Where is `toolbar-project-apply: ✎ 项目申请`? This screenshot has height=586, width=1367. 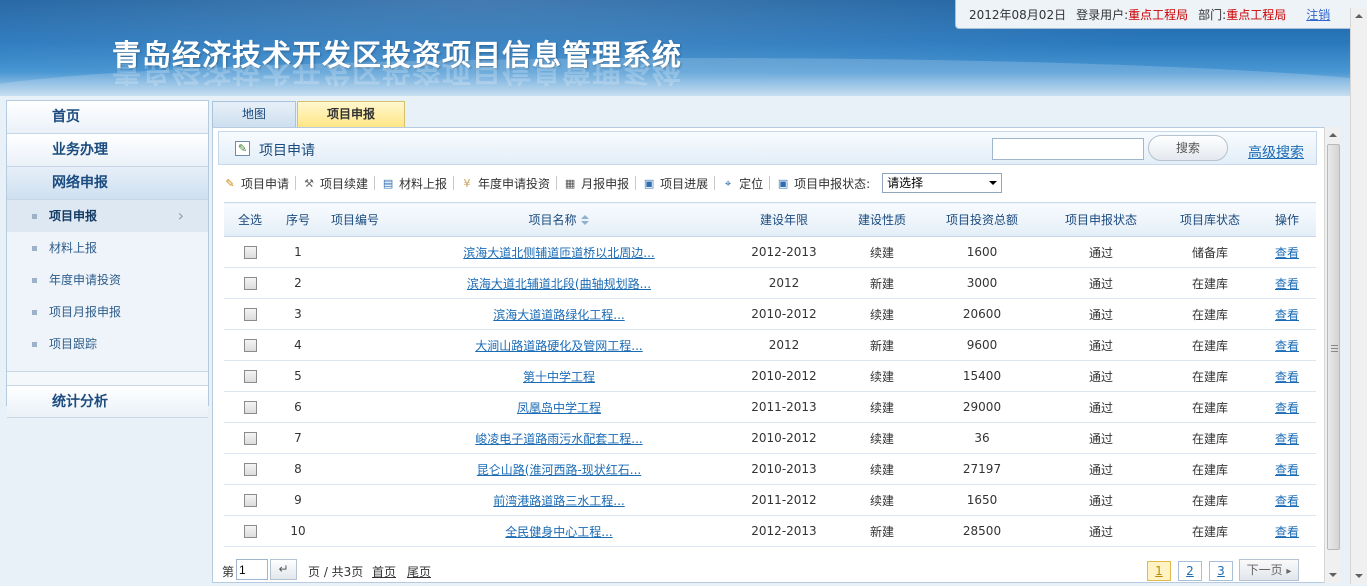
toolbar-project-apply: ✎ 项目申请 is located at coordinates (256, 183).